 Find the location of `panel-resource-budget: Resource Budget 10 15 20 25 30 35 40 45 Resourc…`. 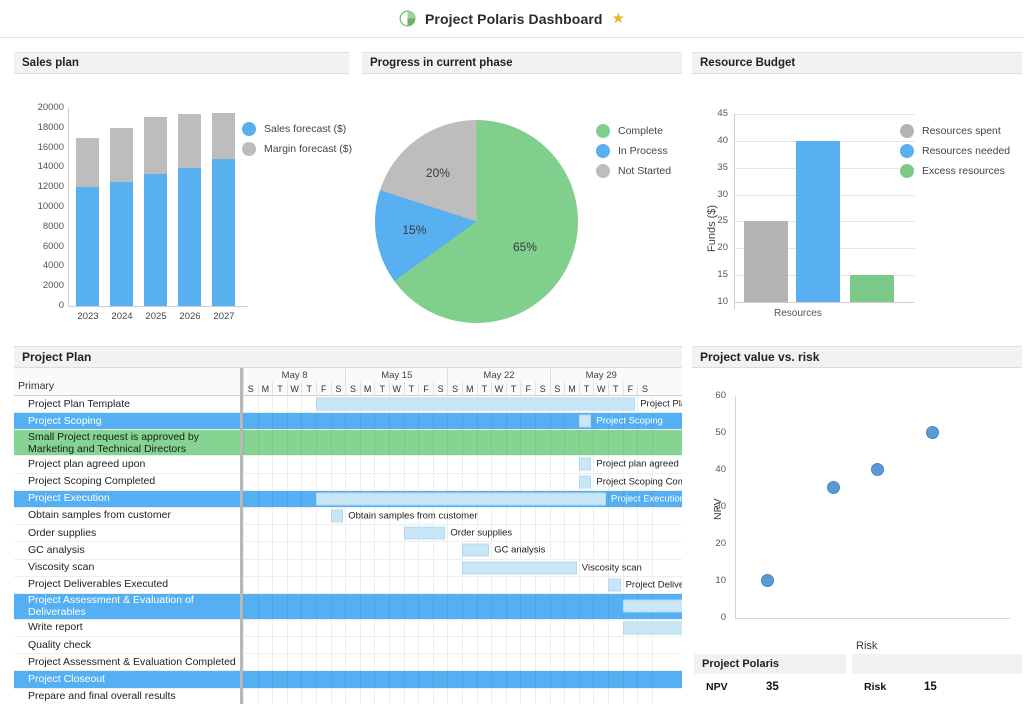

panel-resource-budget: Resource Budget 10 15 20 25 30 35 40 45 Resourc… is located at coordinates (857, 185).